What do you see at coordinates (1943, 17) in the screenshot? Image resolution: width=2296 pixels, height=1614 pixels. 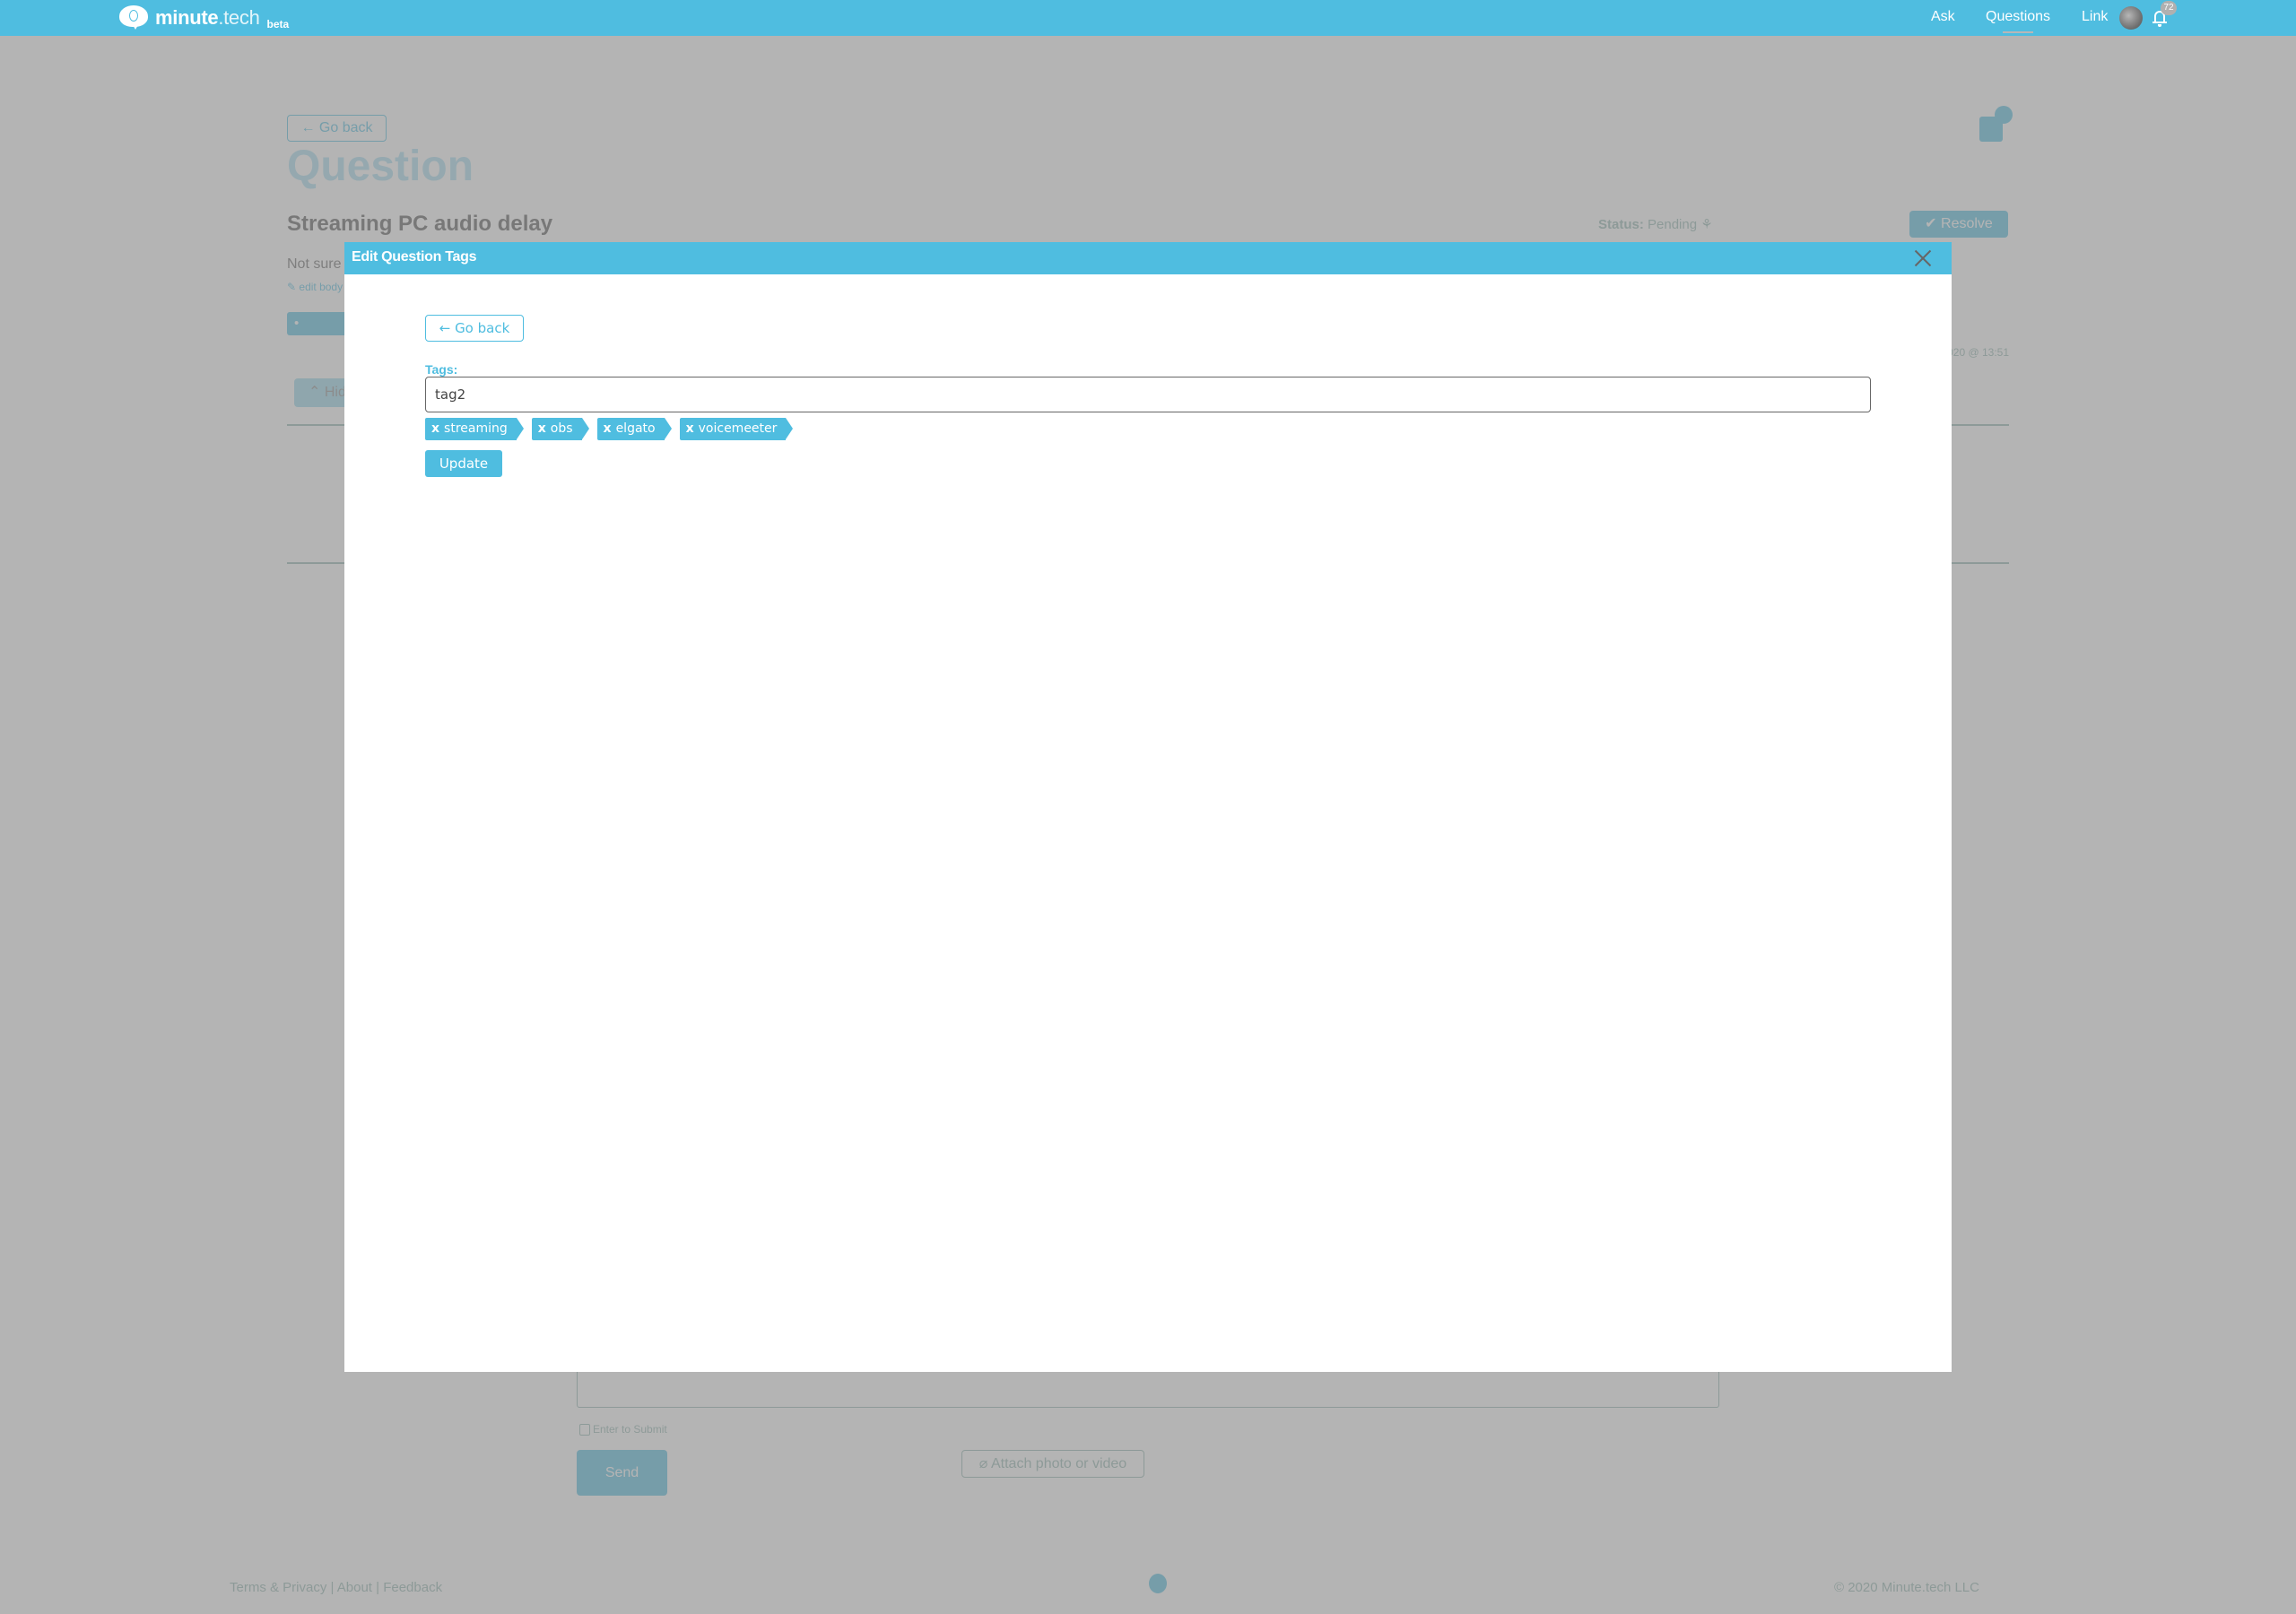 I see `nav-ask: Ask` at bounding box center [1943, 17].